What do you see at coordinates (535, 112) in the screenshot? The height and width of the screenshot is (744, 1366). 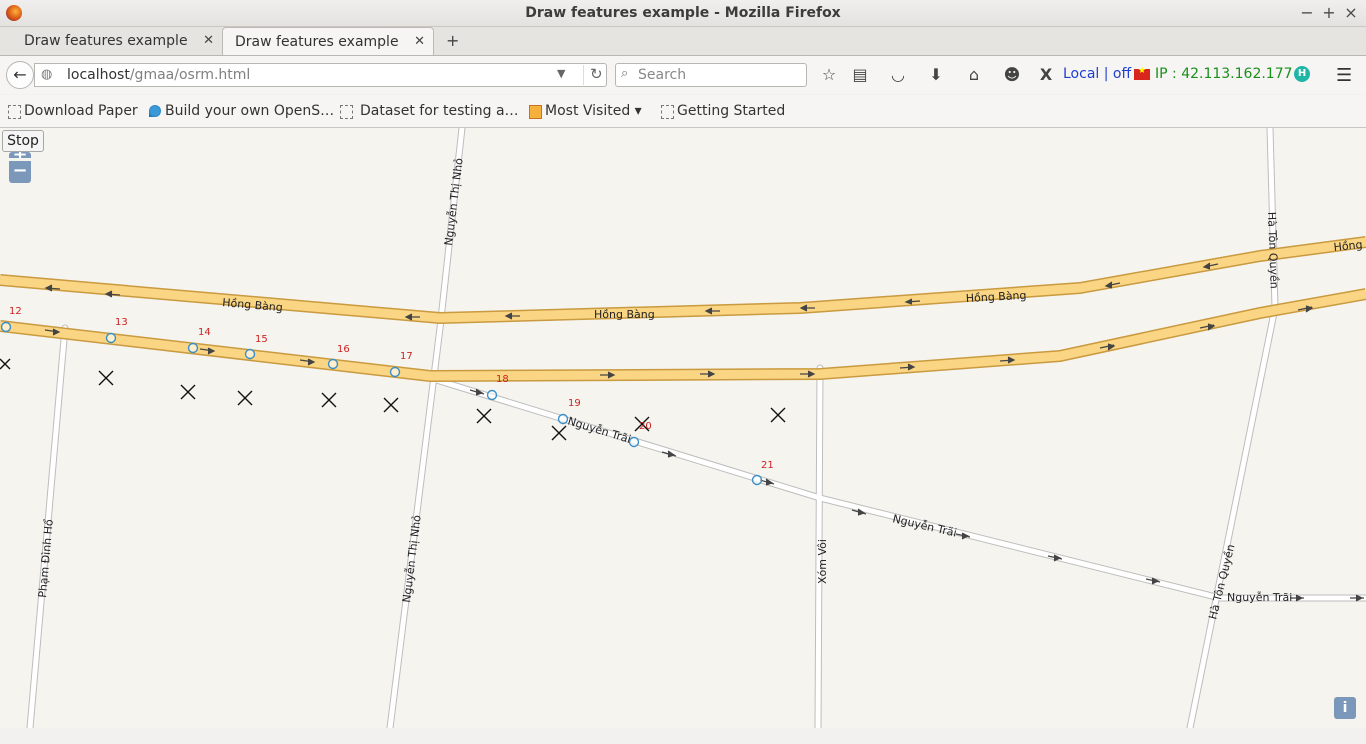 I see `folder-icon` at bounding box center [535, 112].